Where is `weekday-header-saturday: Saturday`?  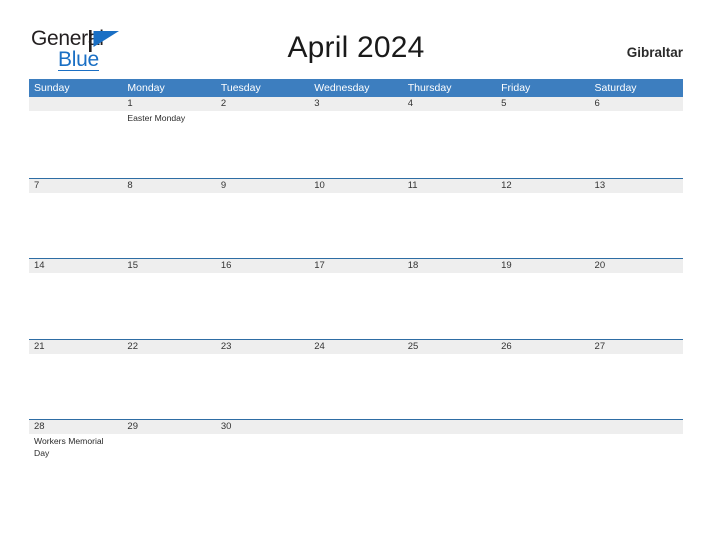
weekday-header-saturday: Saturday is located at coordinates (615, 88).